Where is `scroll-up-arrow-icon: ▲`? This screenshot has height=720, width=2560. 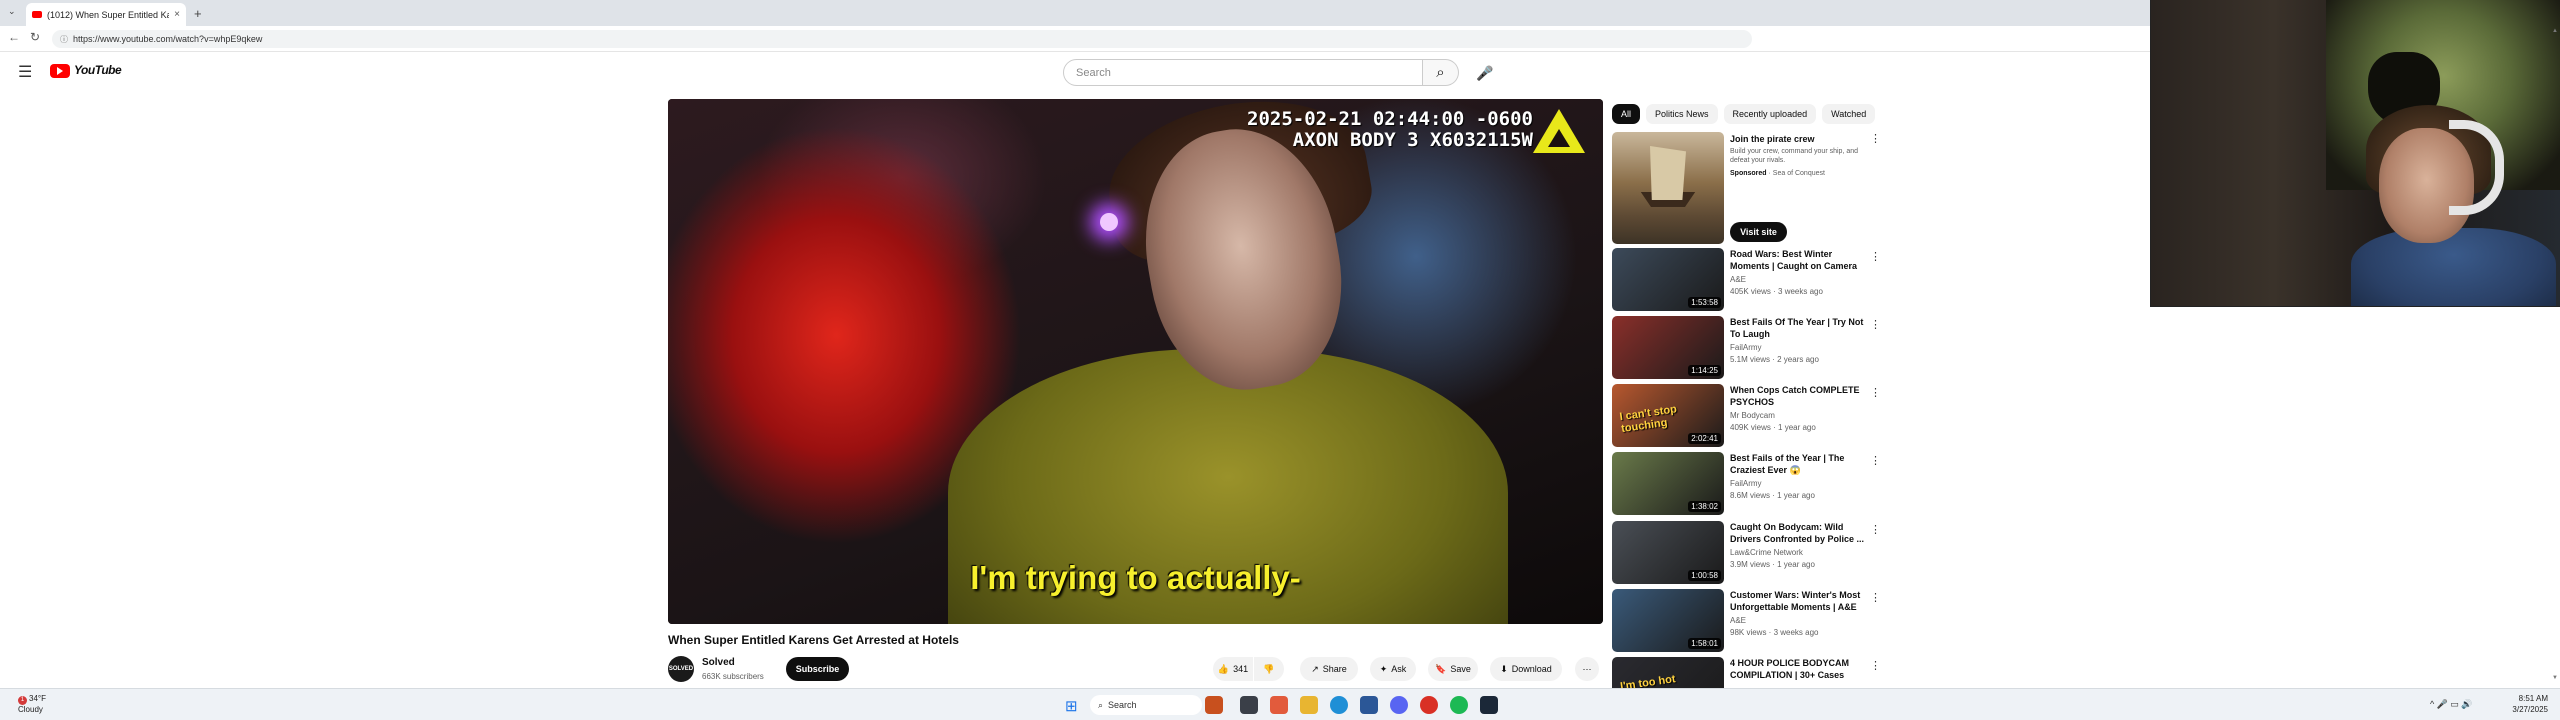
scroll-up-arrow-icon: ▲ is located at coordinates (2555, 31).